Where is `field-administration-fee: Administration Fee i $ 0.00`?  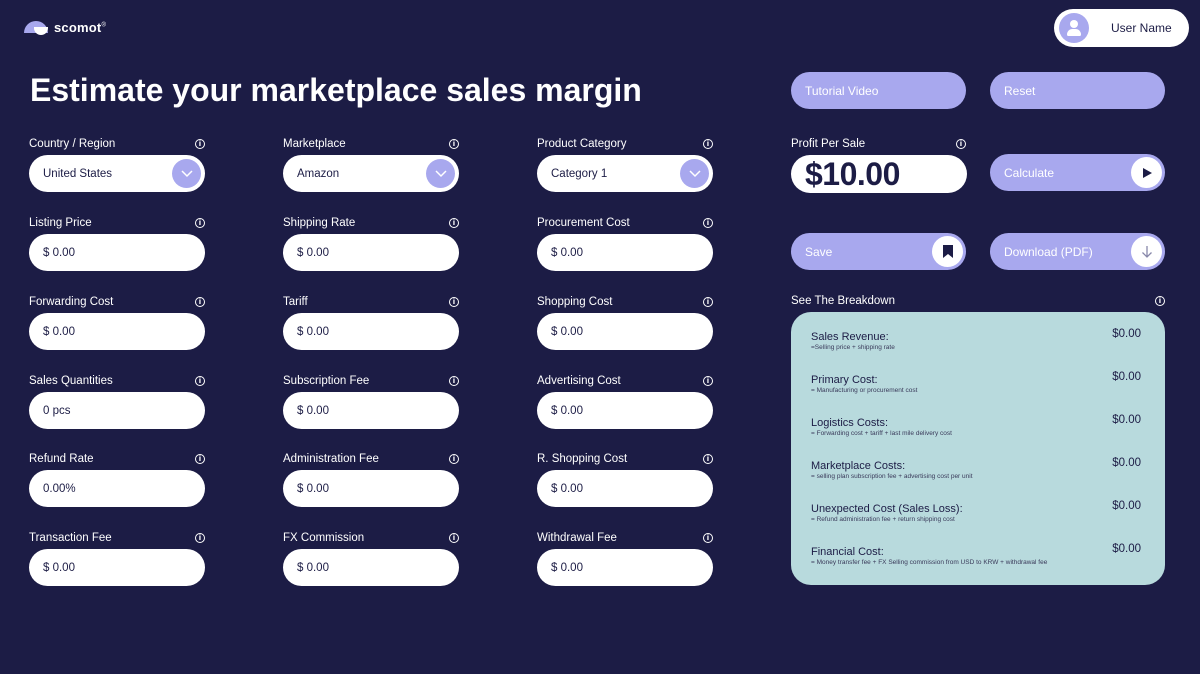 field-administration-fee: Administration Fee i $ 0.00 is located at coordinates (371, 479).